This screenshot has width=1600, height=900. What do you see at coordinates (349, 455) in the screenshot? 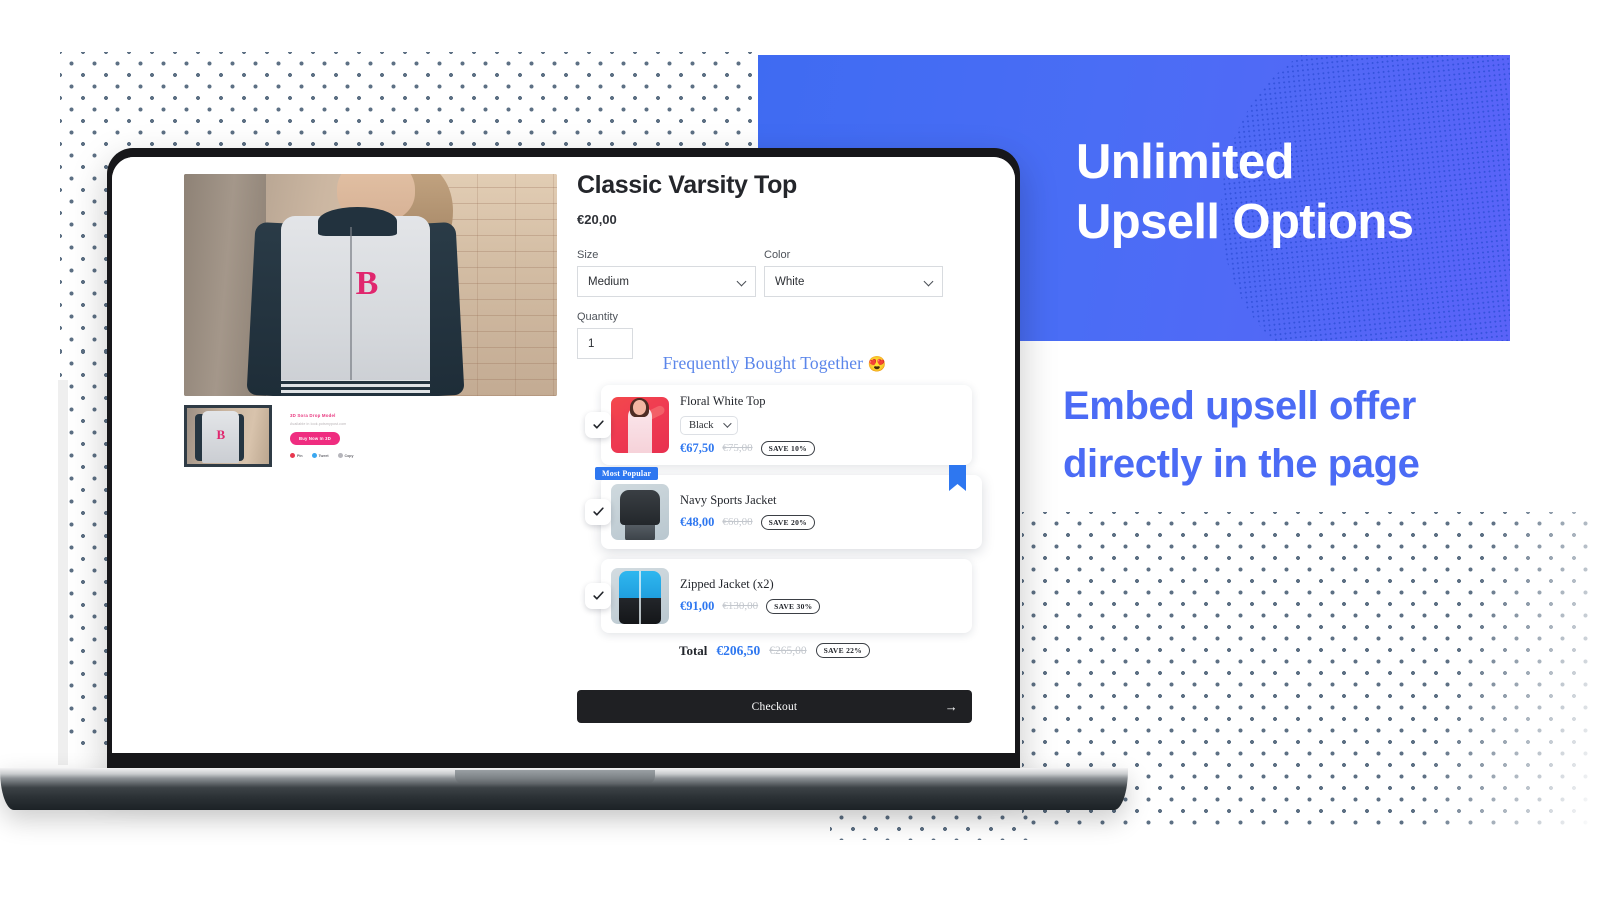
I see `share-copy-label: Copy` at bounding box center [349, 455].